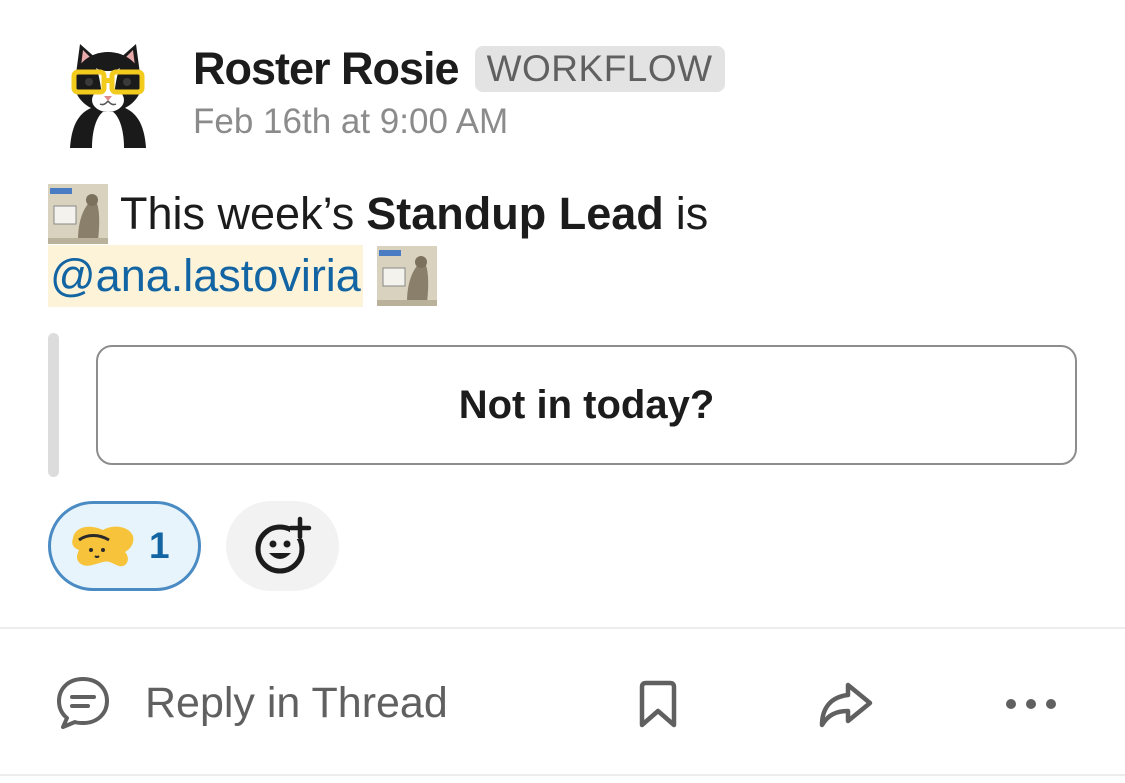 The width and height of the screenshot is (1125, 783). I want to click on reaction-pill: 1, so click(124, 546).